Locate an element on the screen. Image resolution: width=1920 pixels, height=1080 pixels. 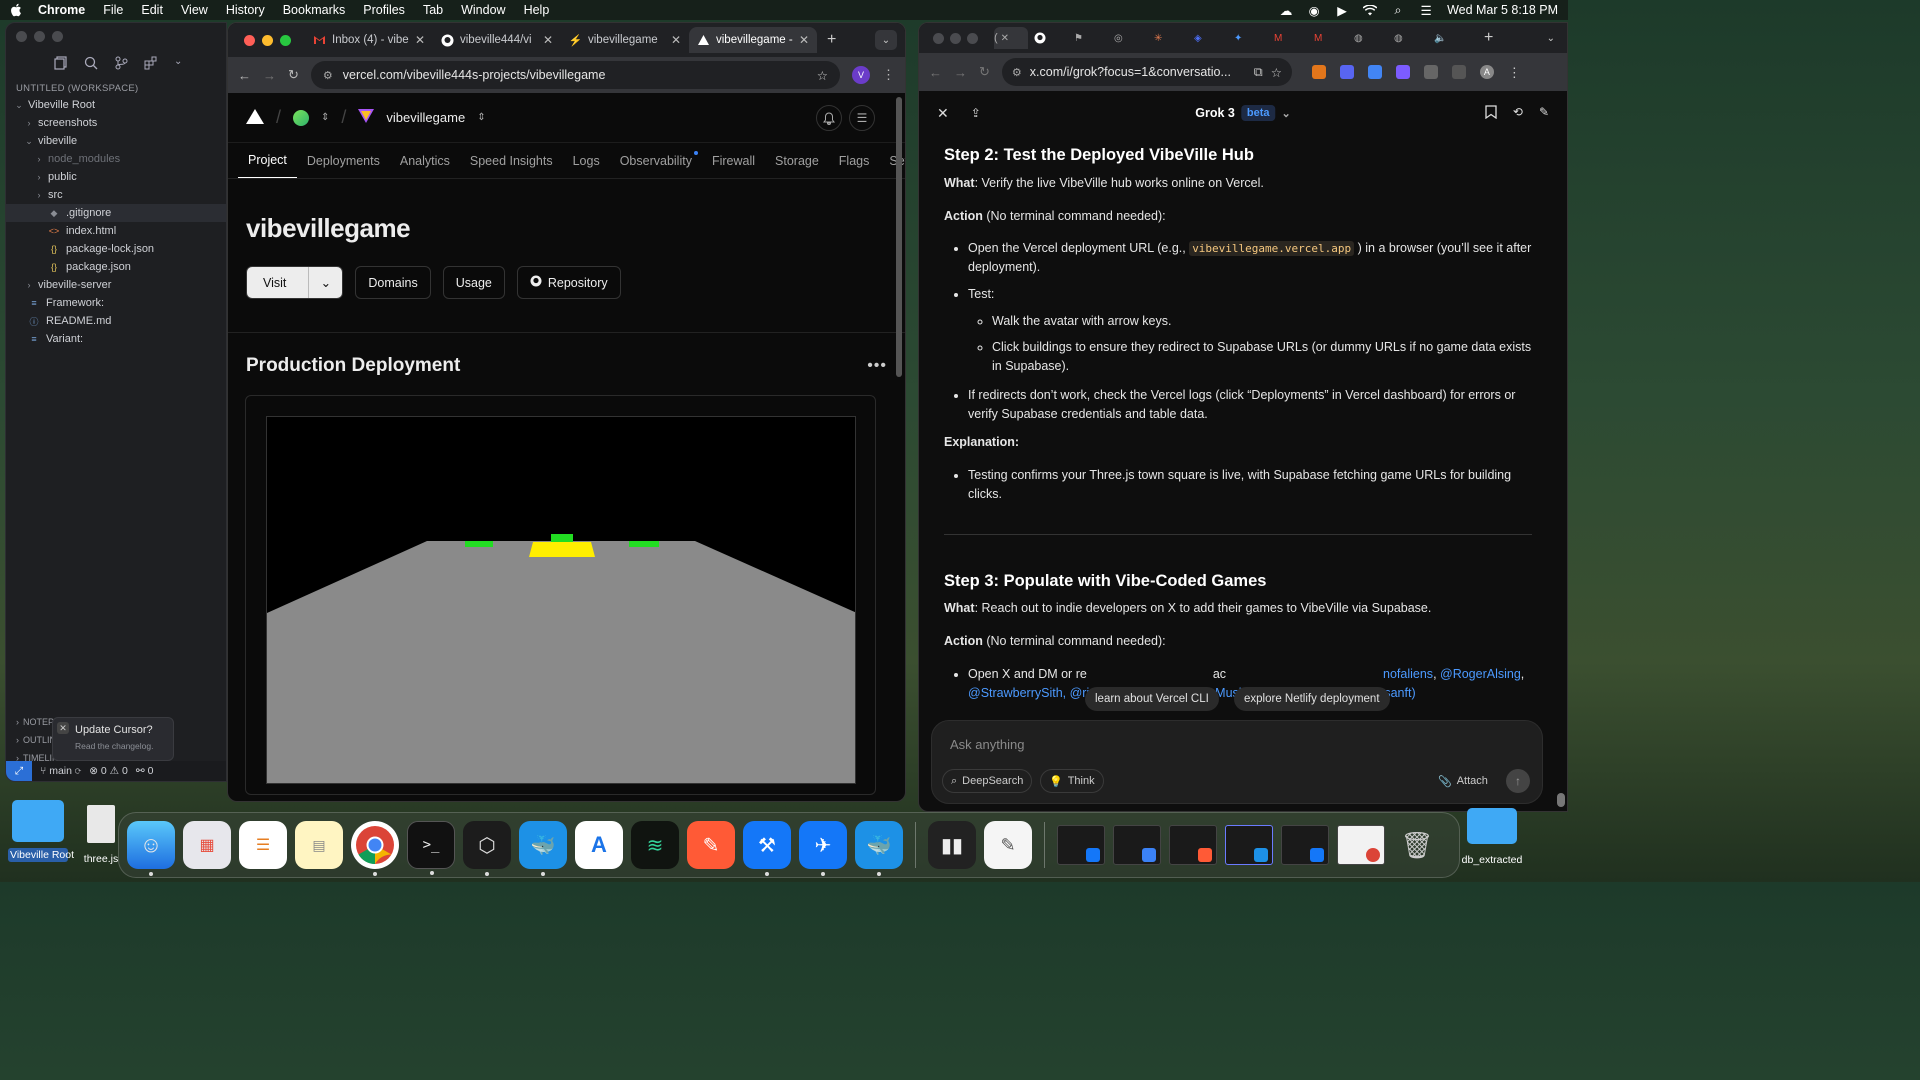
desktop-folder-db-extracted: db_extracted is located at coordinates (1492, 837).